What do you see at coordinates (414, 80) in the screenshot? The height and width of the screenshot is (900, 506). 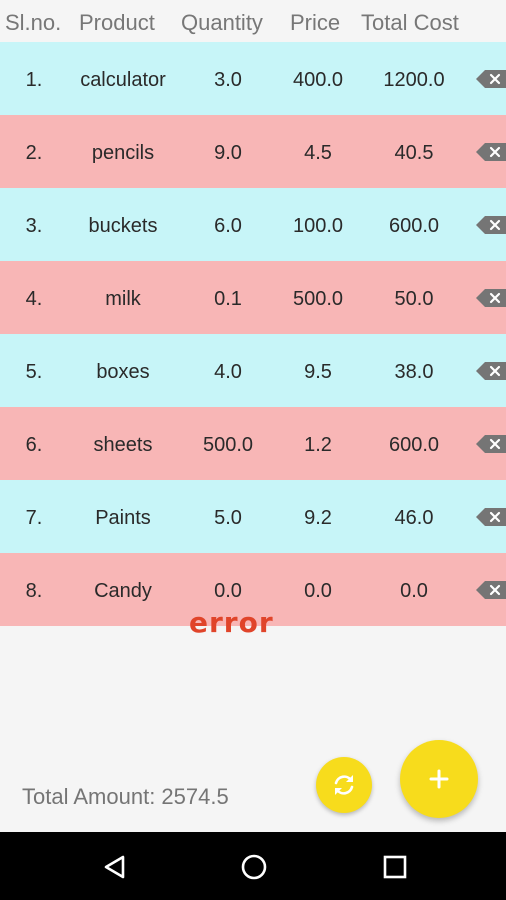 I see `row-total: 1200.0` at bounding box center [414, 80].